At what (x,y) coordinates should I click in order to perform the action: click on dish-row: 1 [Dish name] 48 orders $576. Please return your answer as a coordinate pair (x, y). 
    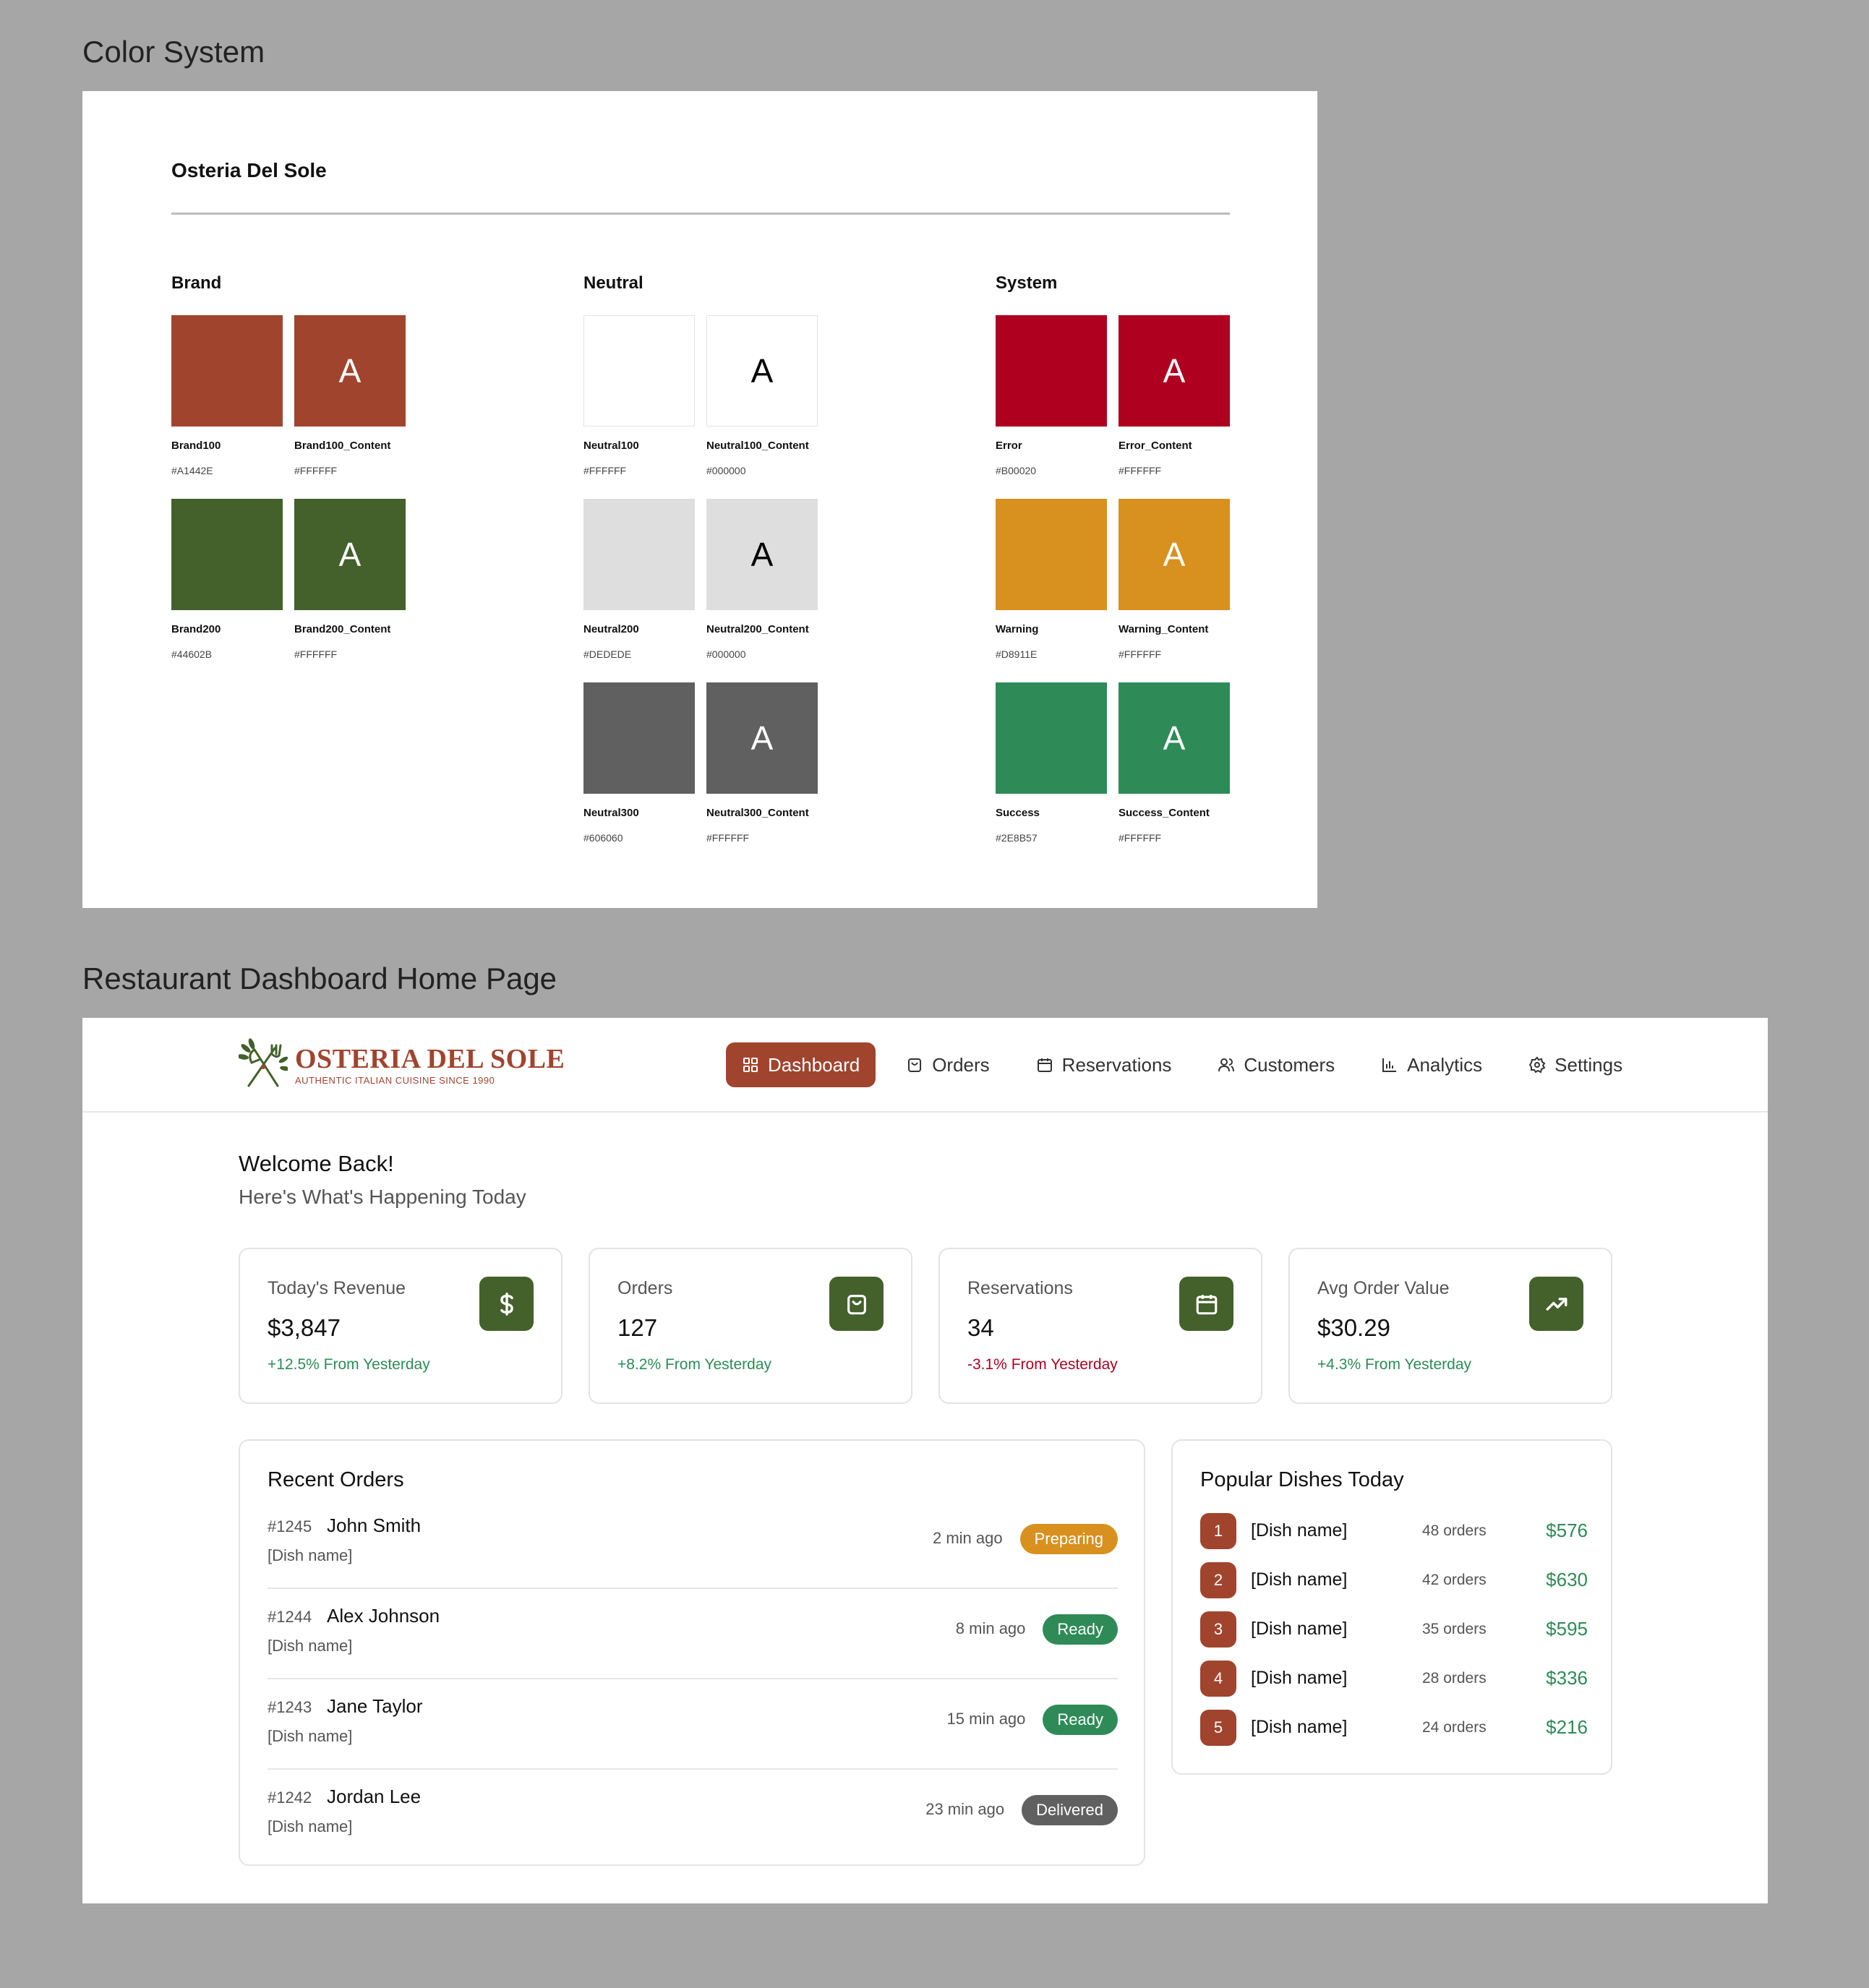
    Looking at the image, I should click on (1394, 1531).